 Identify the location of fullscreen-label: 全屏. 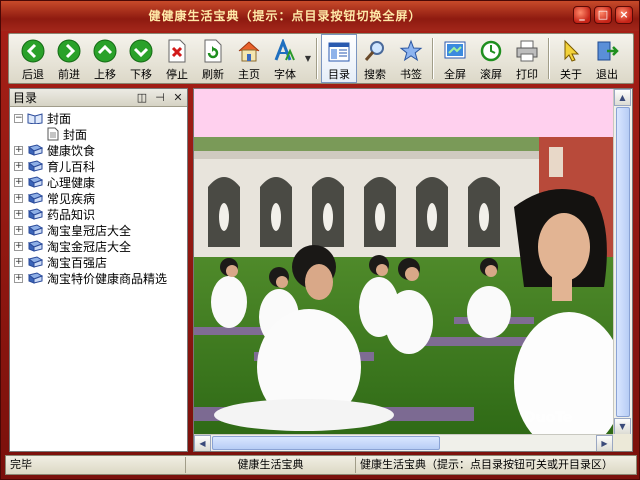
(455, 74).